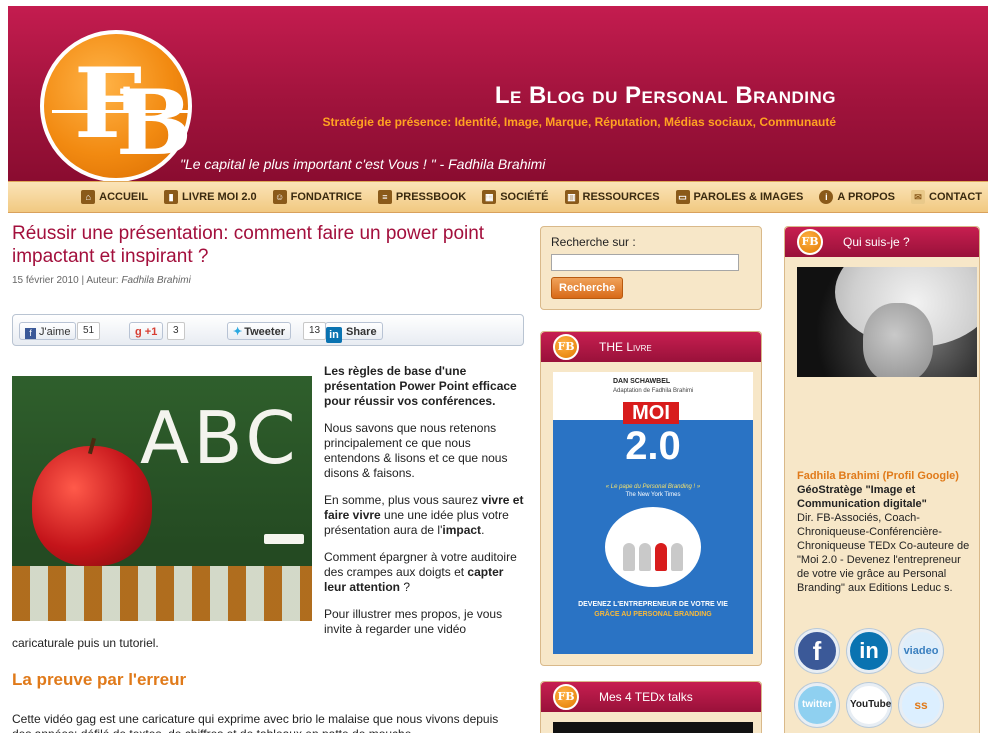 This screenshot has width=996, height=733. What do you see at coordinates (571, 197) in the screenshot?
I see `books-icon: ▥` at bounding box center [571, 197].